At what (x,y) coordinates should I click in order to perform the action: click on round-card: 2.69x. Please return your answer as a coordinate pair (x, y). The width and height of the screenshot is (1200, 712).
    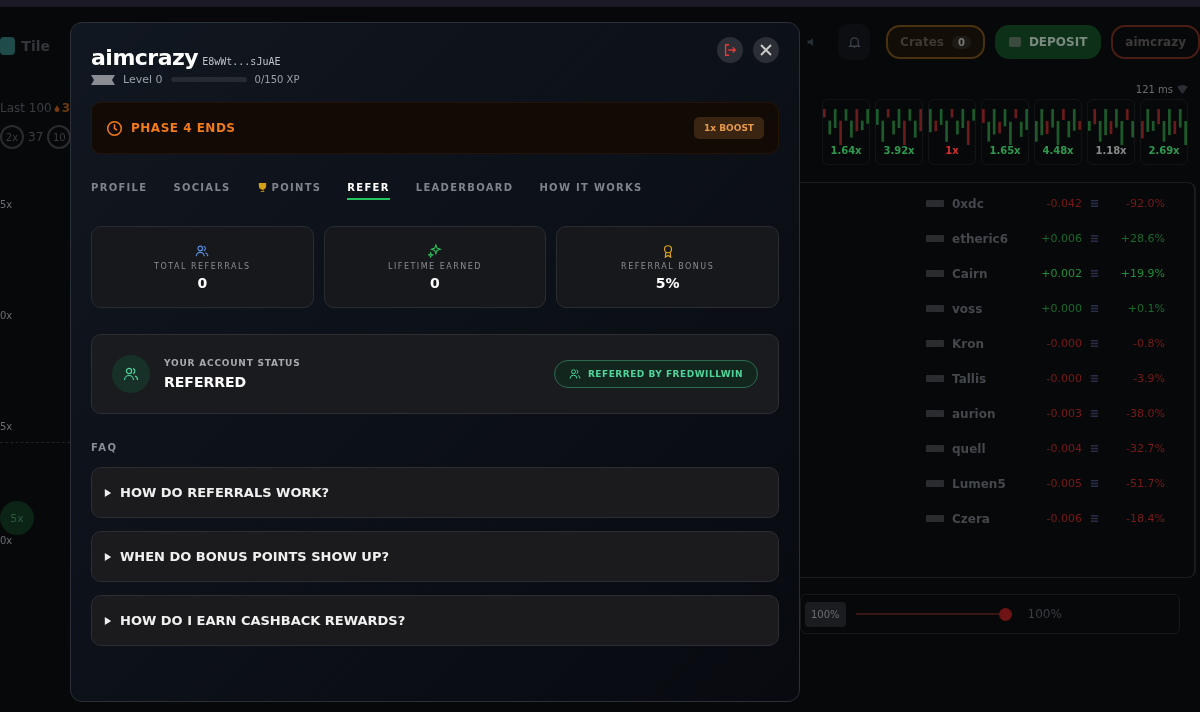
    Looking at the image, I should click on (1164, 132).